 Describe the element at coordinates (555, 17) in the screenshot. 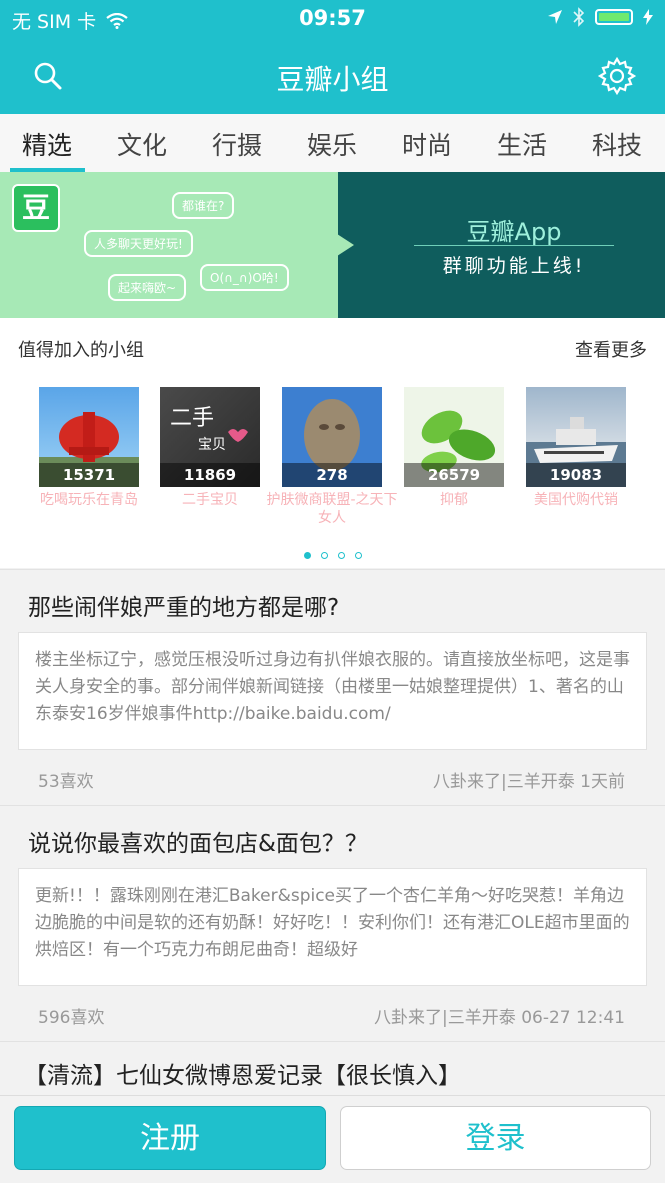

I see `location-icon` at that location.